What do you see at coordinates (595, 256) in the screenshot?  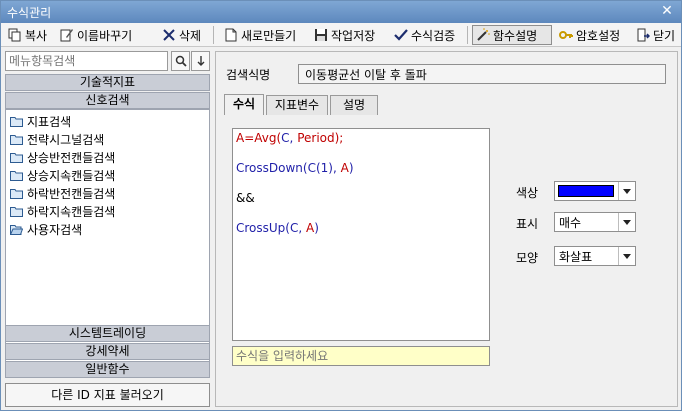 I see `shape-select: 화살표` at bounding box center [595, 256].